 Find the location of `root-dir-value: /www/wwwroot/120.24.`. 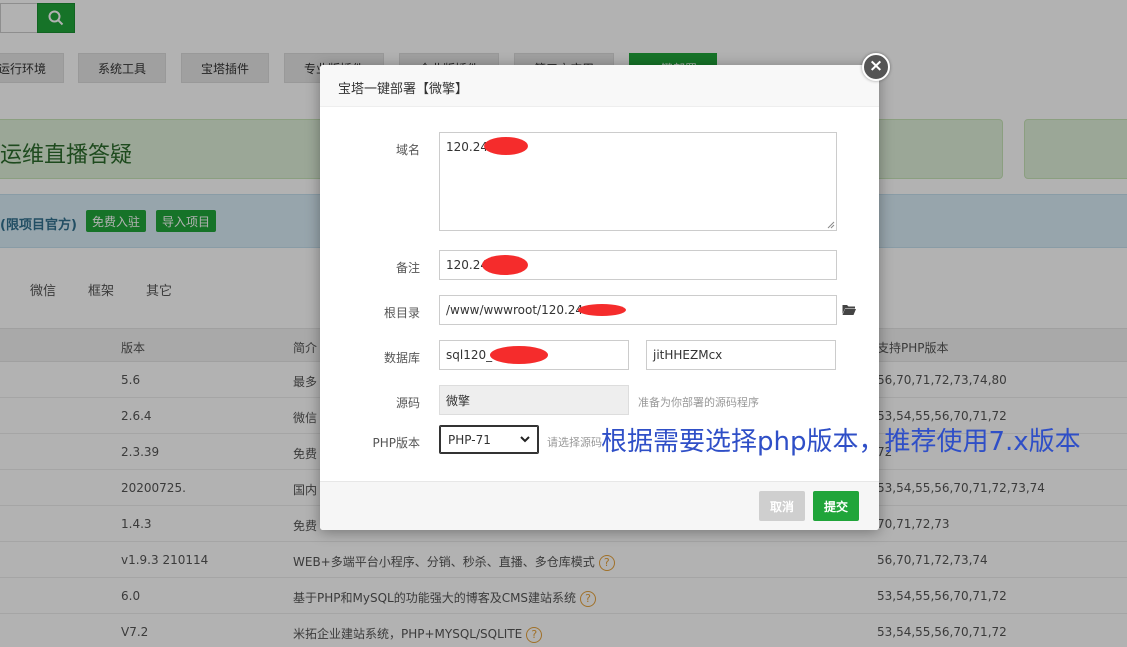

root-dir-value: /www/wwwroot/120.24. is located at coordinates (516, 310).